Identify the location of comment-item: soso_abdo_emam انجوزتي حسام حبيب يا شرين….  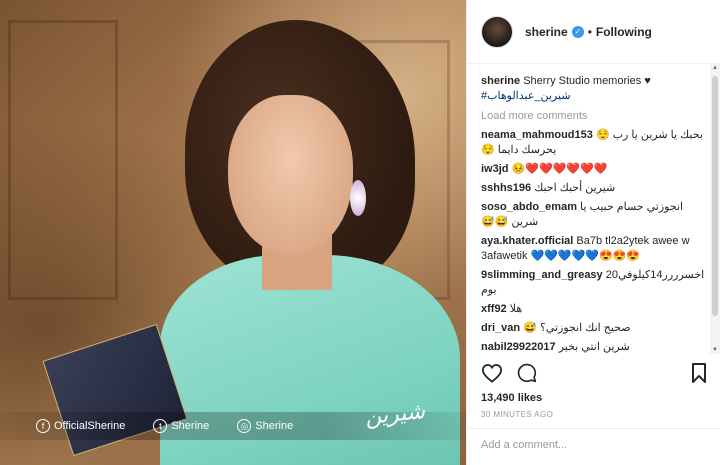
(594, 215).